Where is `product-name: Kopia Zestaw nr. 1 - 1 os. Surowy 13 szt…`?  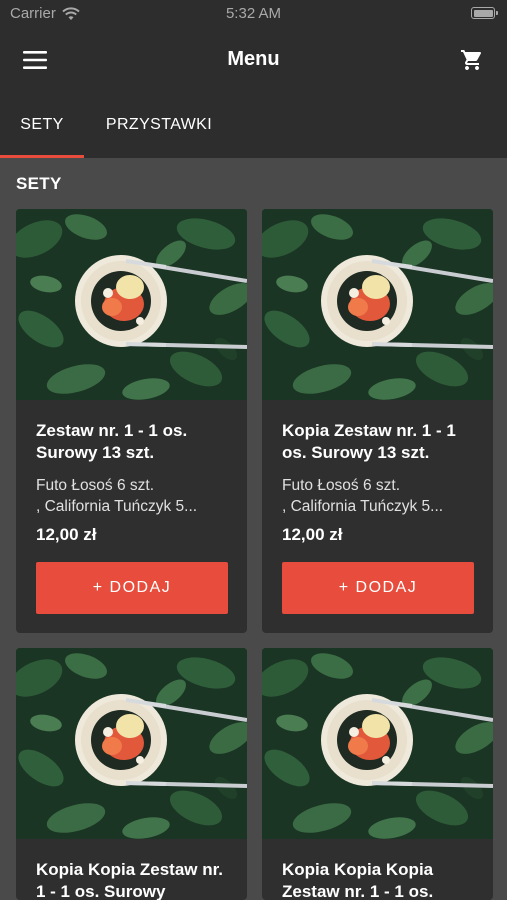
product-name: Kopia Zestaw nr. 1 - 1 os. Surowy 13 szt… is located at coordinates (369, 441).